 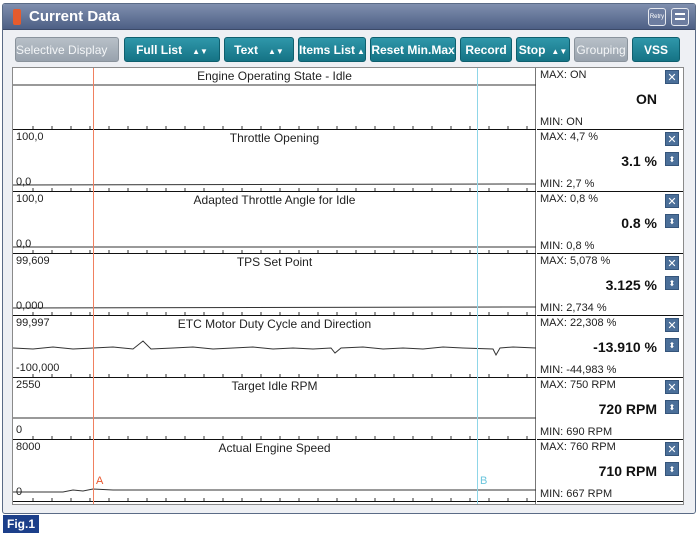 I want to click on selective-display-label: Selective Display, so click(x=62, y=50).